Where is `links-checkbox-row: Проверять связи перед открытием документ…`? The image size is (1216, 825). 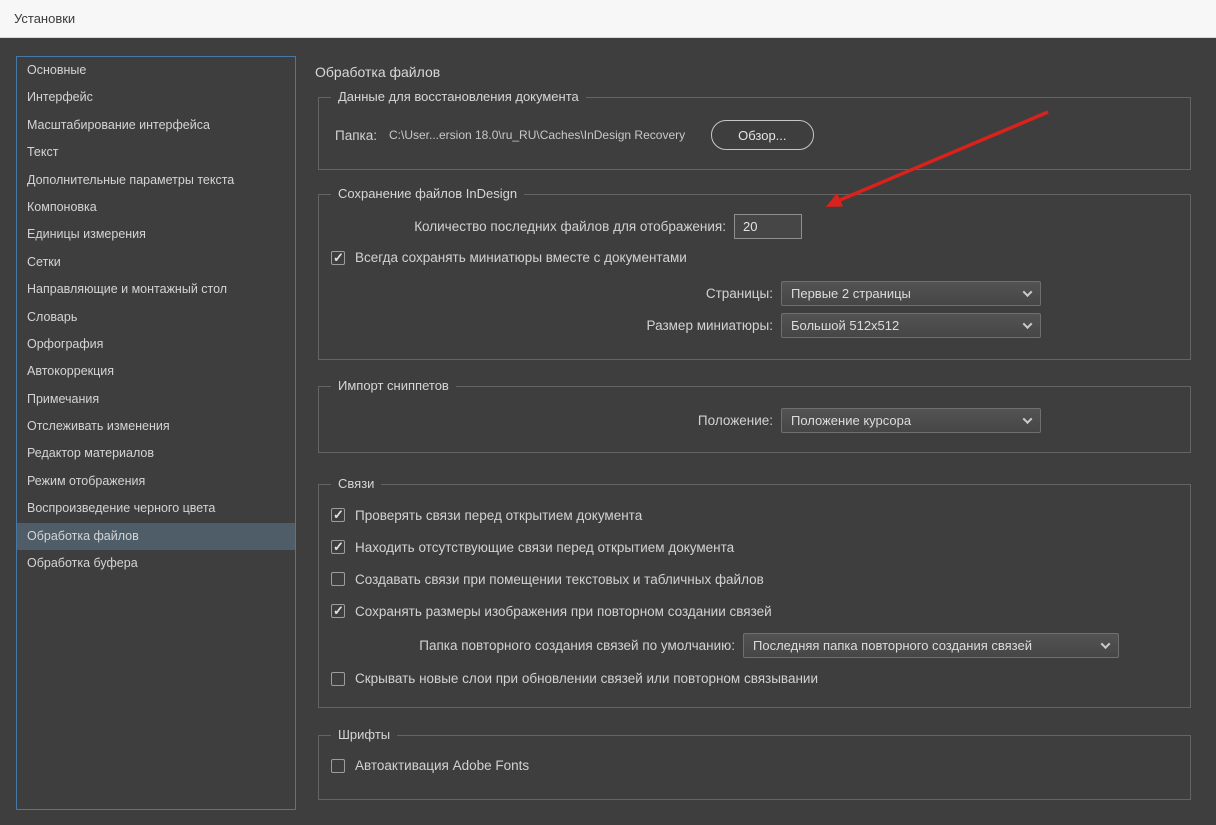
links-checkbox-row: Проверять связи перед открытием документ… is located at coordinates (551, 515).